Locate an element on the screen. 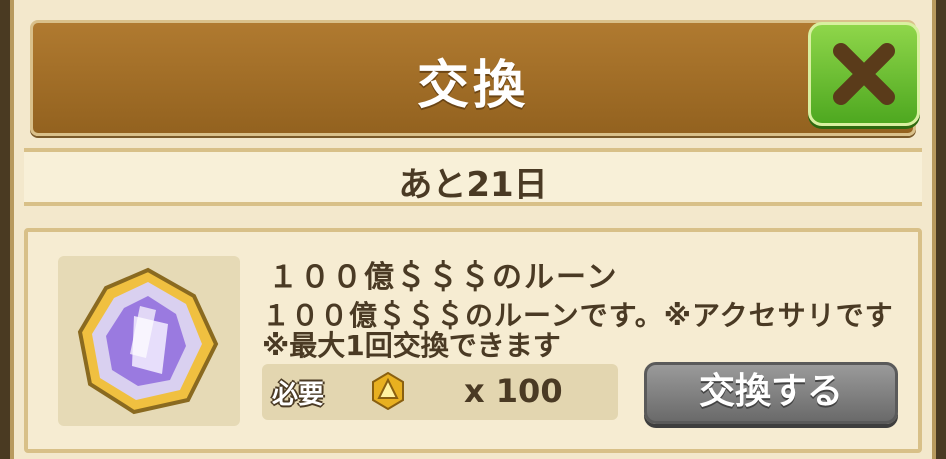 The image size is (946, 459). requirement-quantity: x 100 is located at coordinates (513, 391).